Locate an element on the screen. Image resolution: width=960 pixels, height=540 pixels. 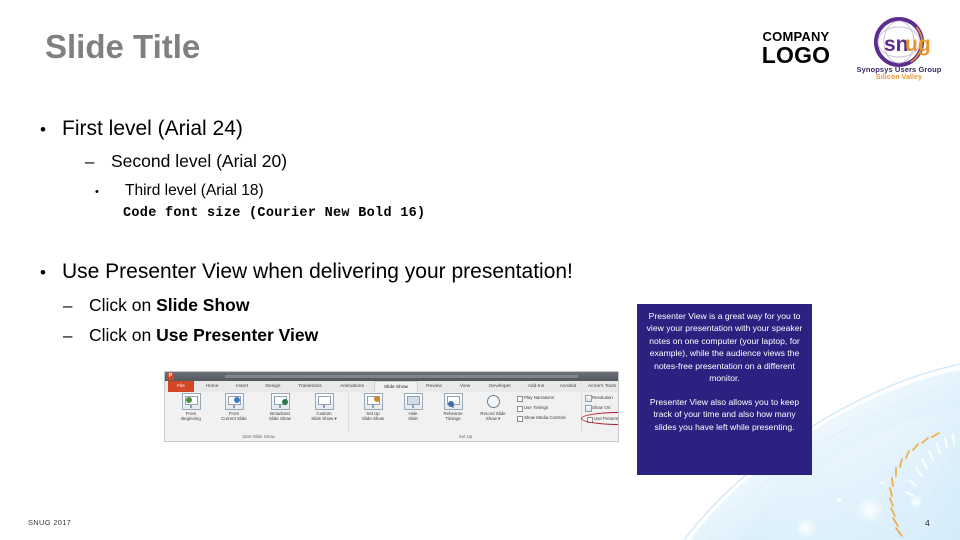
ribbon-button-broadcast-slide-show: Broadcast Slide Show is located at coordinates (280, 407).